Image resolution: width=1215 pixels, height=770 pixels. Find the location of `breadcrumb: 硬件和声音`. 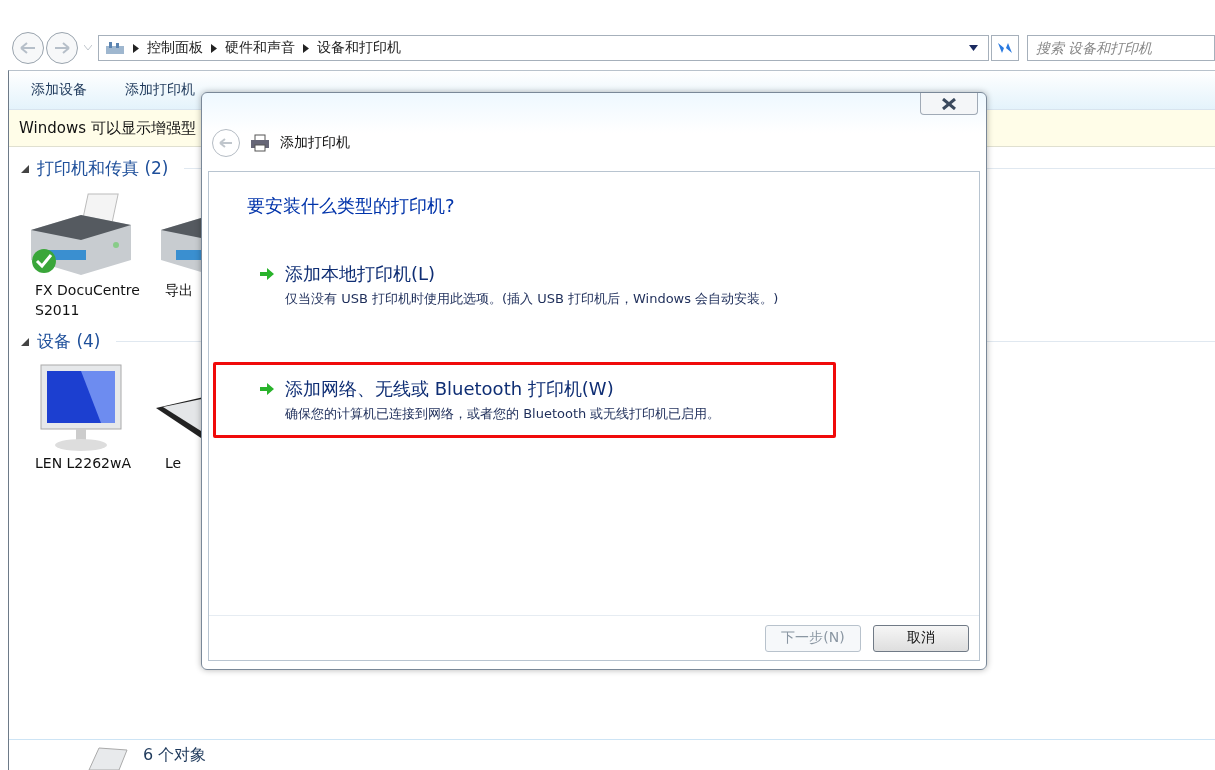

breadcrumb: 硬件和声音 is located at coordinates (260, 48).